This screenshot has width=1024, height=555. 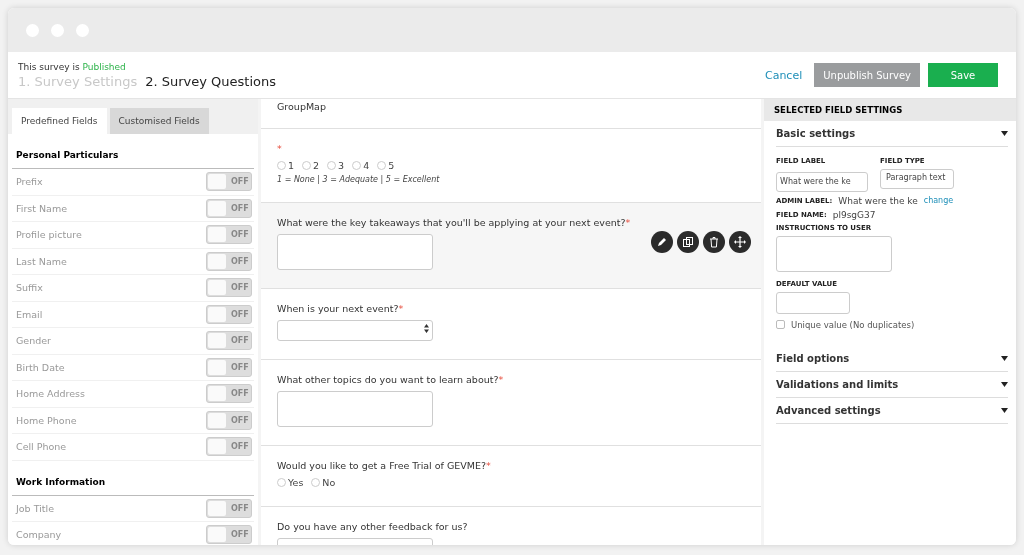 I want to click on field-label: Cell Phone, so click(x=41, y=447).